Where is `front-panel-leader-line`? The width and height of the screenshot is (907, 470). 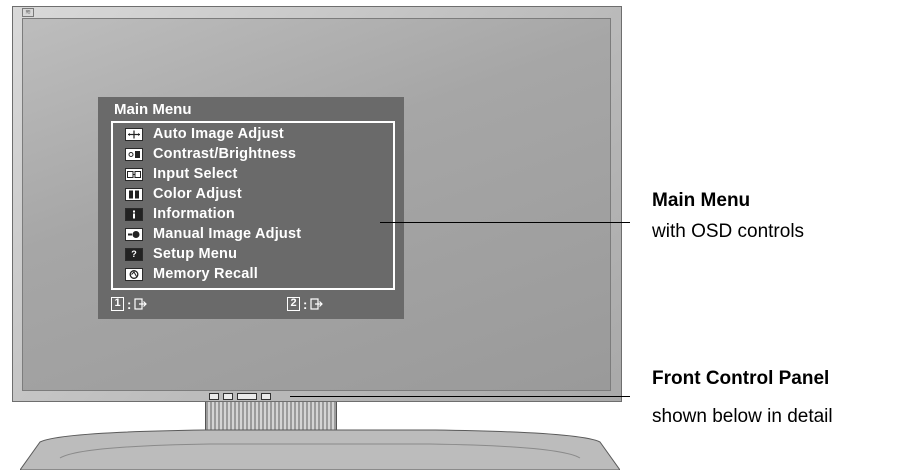
front-panel-leader-line is located at coordinates (460, 396).